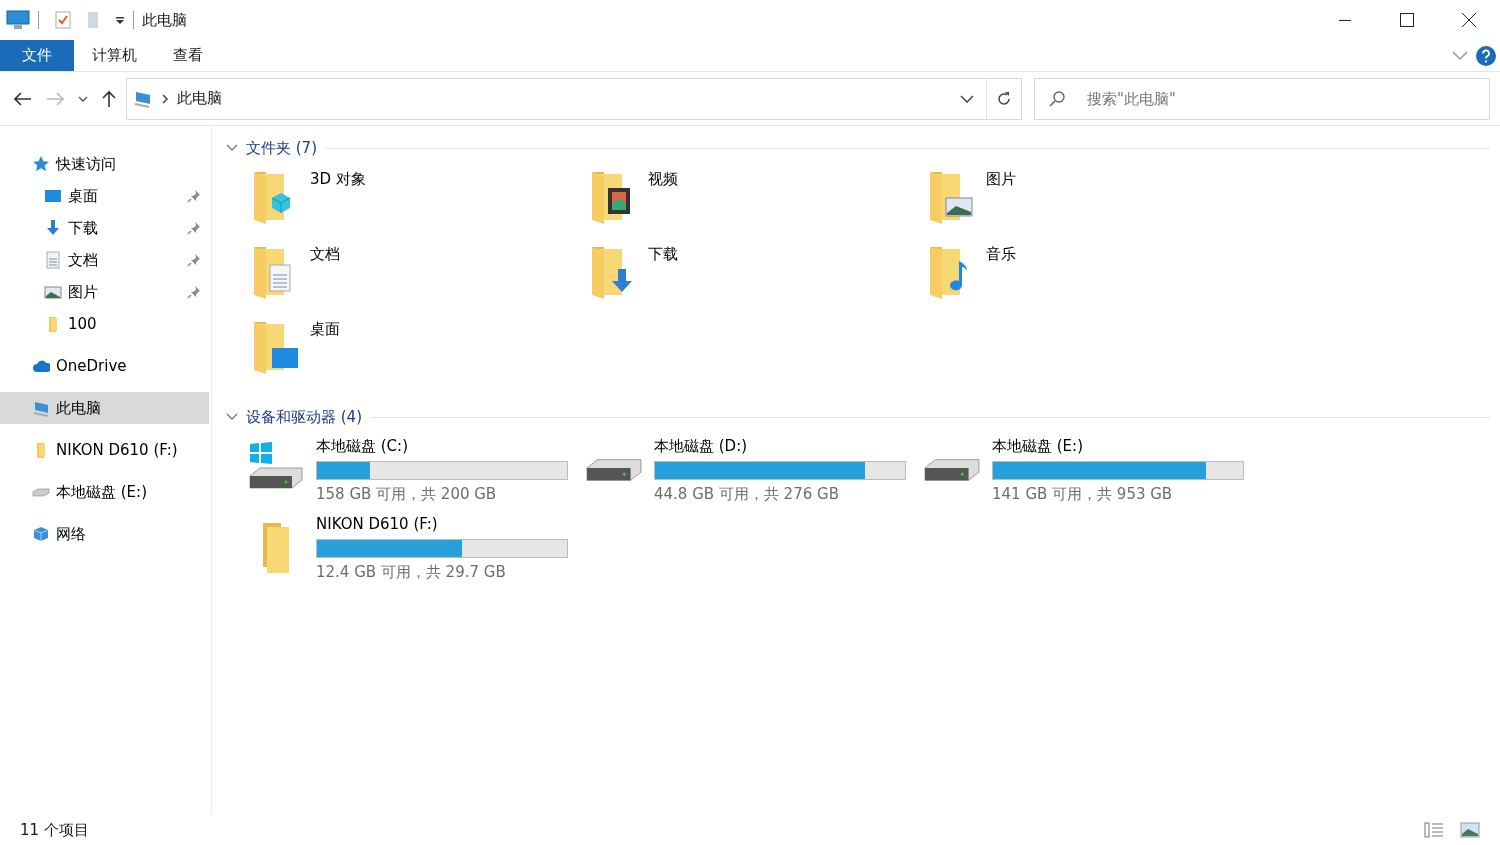 The width and height of the screenshot is (1500, 845). What do you see at coordinates (104, 408) in the screenshot?
I see `nav-item: 此电脑` at bounding box center [104, 408].